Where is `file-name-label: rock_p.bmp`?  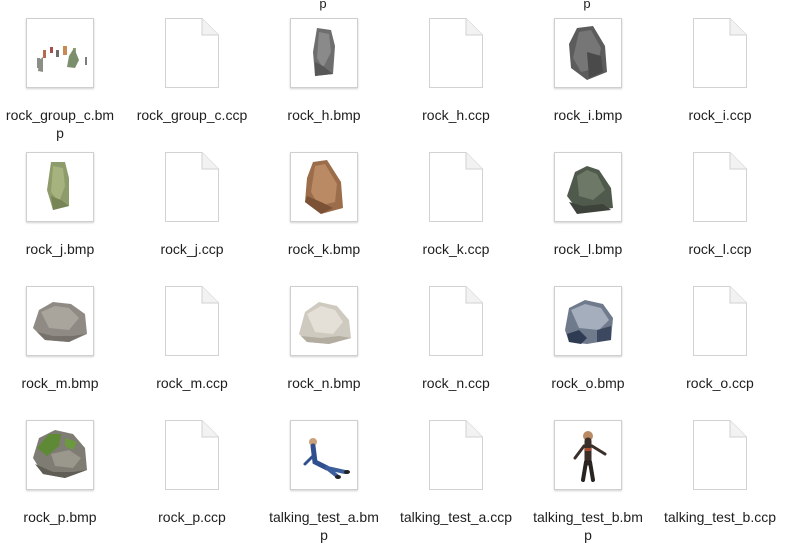 file-name-label: rock_p.bmp is located at coordinates (60, 517).